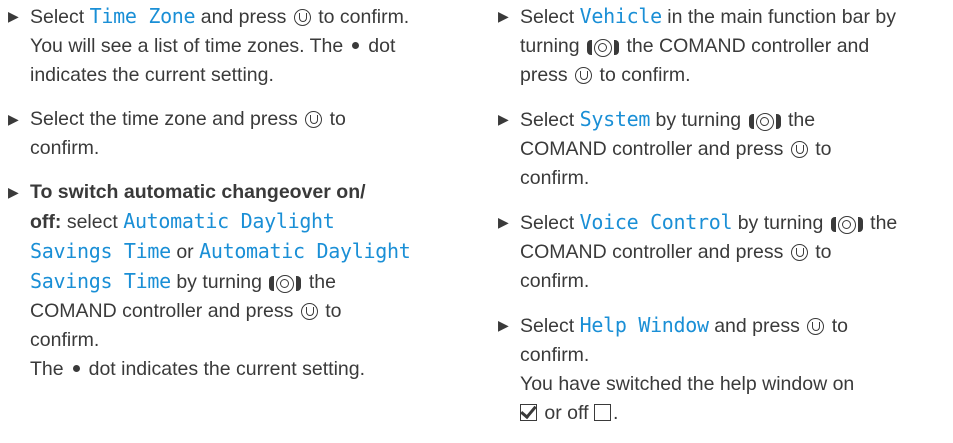 The height and width of the screenshot is (443, 953). I want to click on step-text: in the main function bar by, so click(781, 17).